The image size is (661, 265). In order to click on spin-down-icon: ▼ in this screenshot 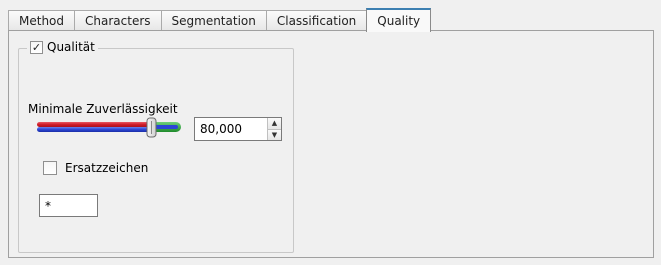, I will do `click(274, 134)`.